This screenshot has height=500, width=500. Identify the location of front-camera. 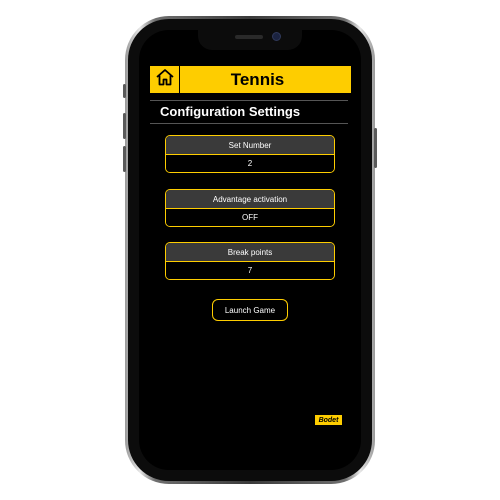
(276, 36).